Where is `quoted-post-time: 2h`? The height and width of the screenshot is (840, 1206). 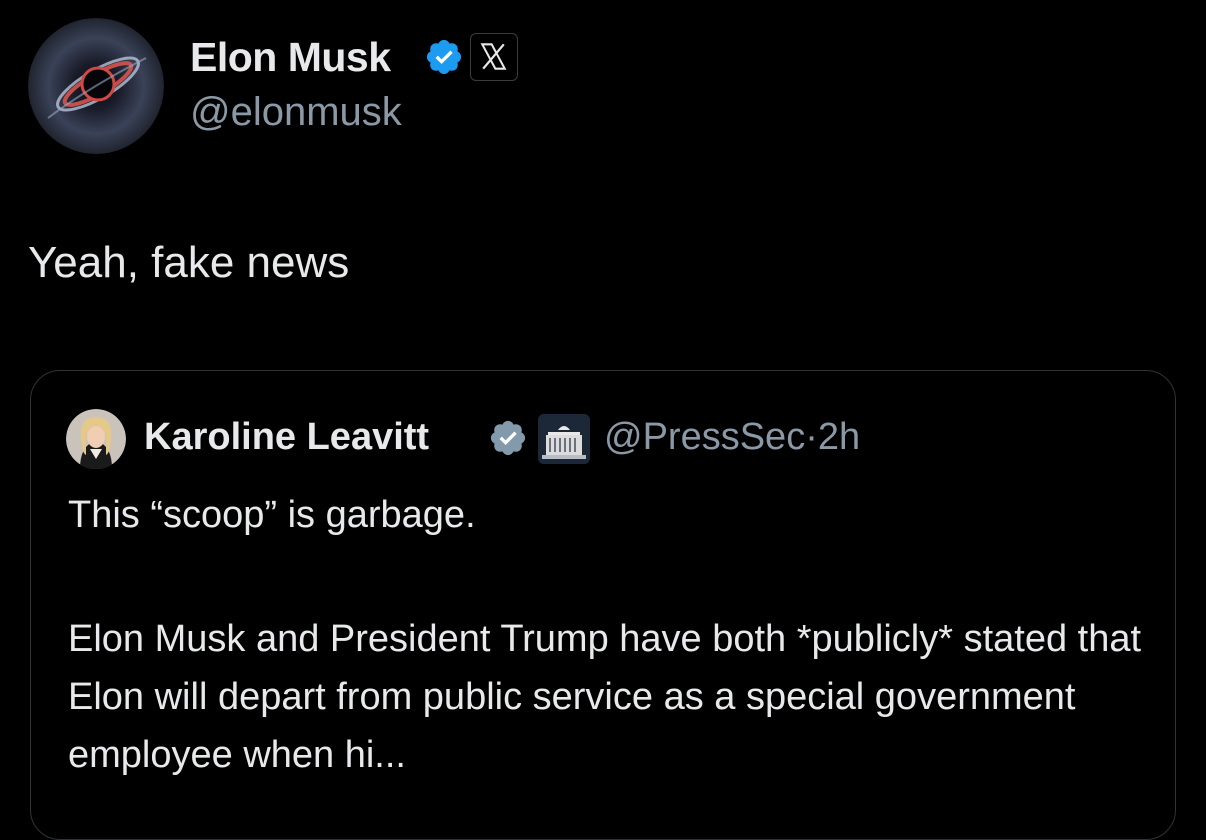
quoted-post-time: 2h is located at coordinates (839, 437).